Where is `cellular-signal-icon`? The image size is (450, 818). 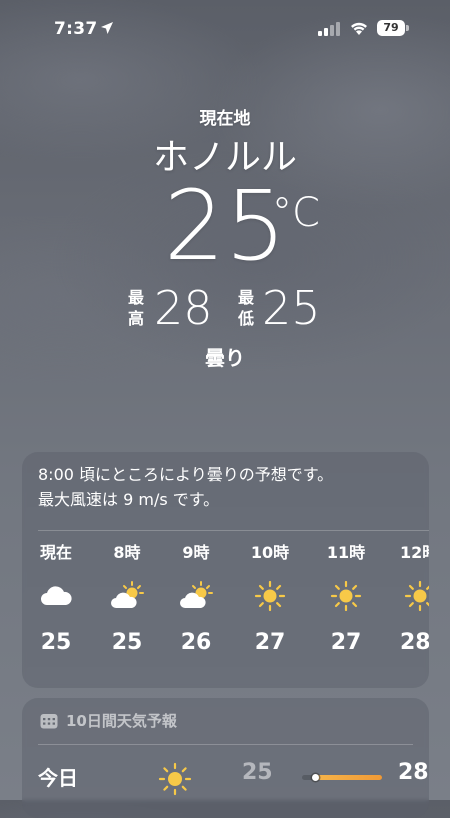
cellular-signal-icon is located at coordinates (329, 29).